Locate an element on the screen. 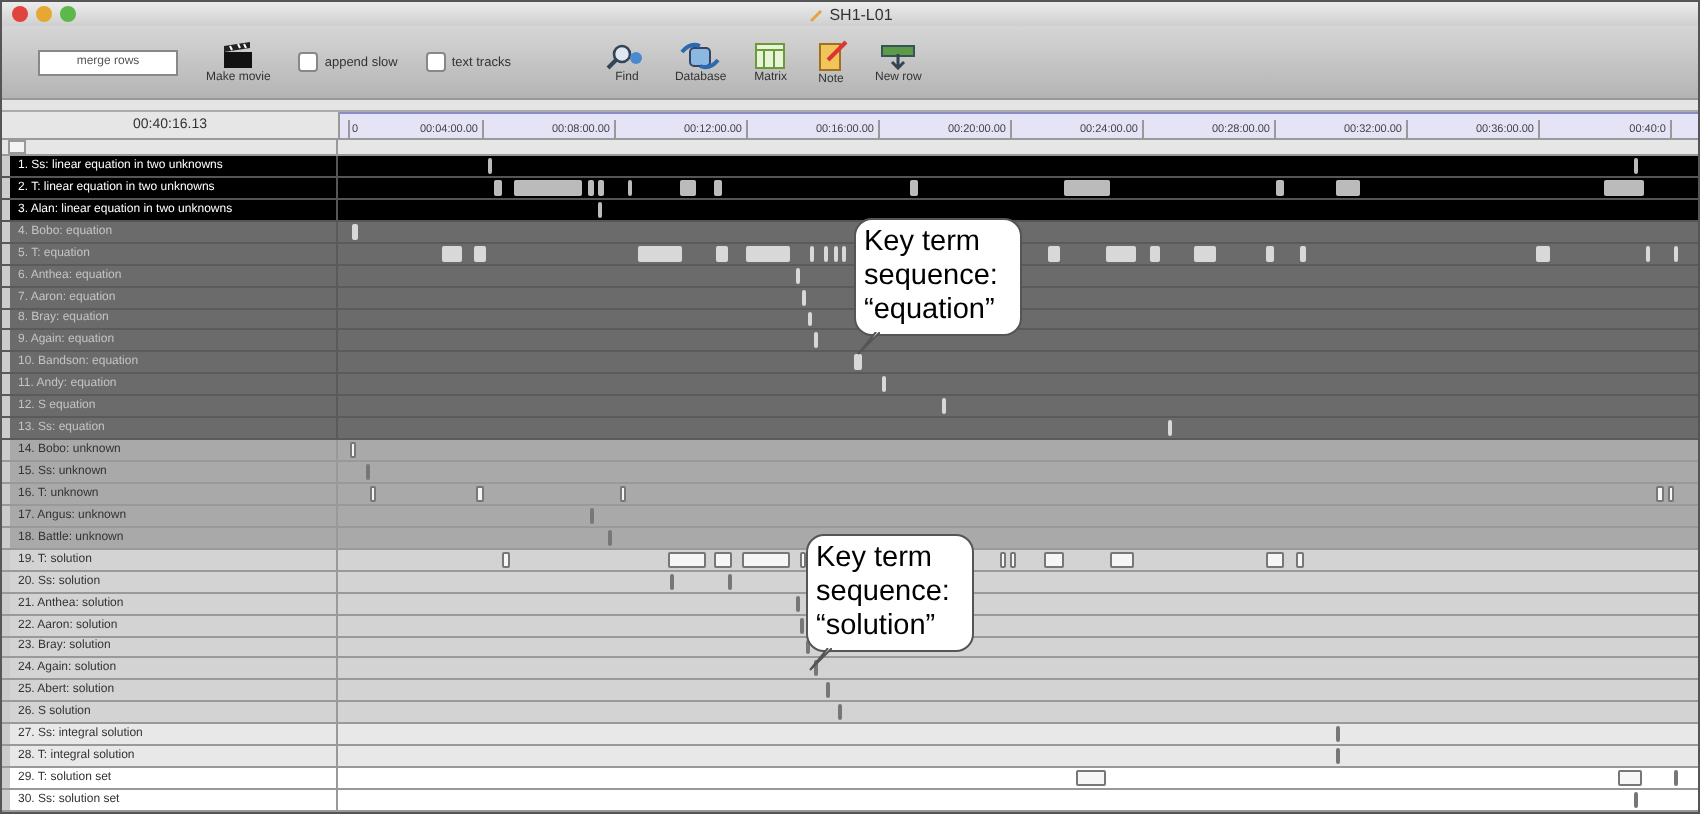  window-title: SH1-L01 is located at coordinates (861, 14).